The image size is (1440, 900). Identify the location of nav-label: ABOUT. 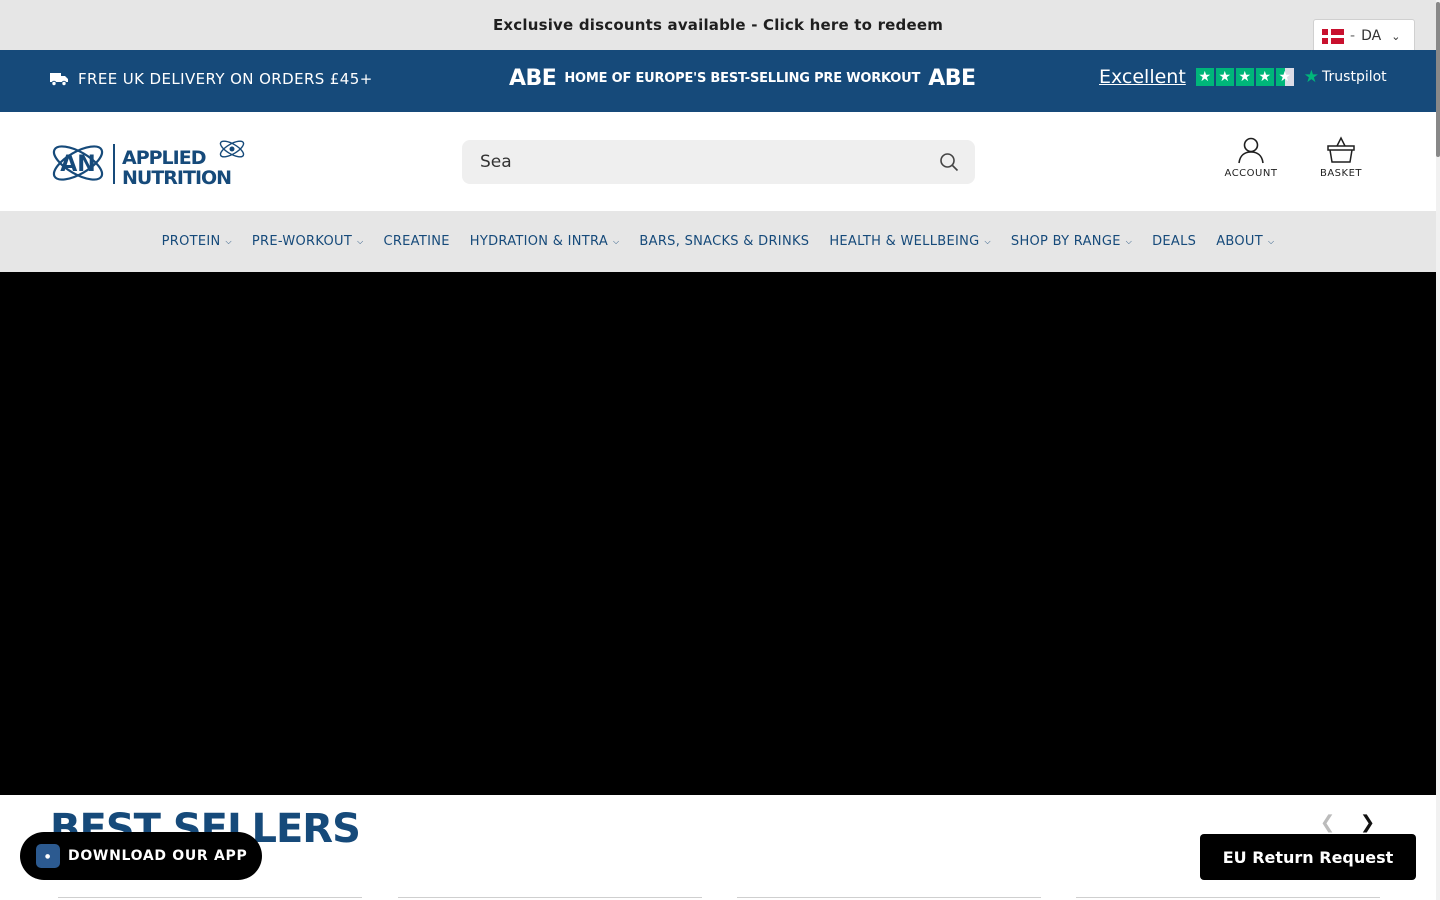
(1239, 241).